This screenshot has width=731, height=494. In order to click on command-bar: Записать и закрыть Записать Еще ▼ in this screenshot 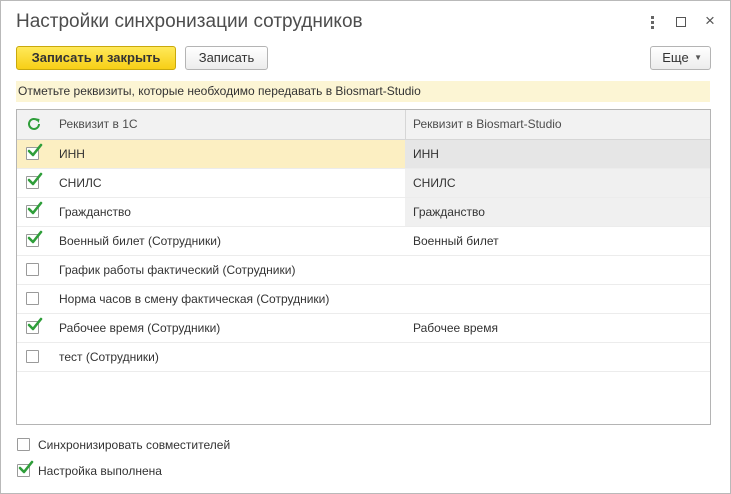, I will do `click(363, 59)`.